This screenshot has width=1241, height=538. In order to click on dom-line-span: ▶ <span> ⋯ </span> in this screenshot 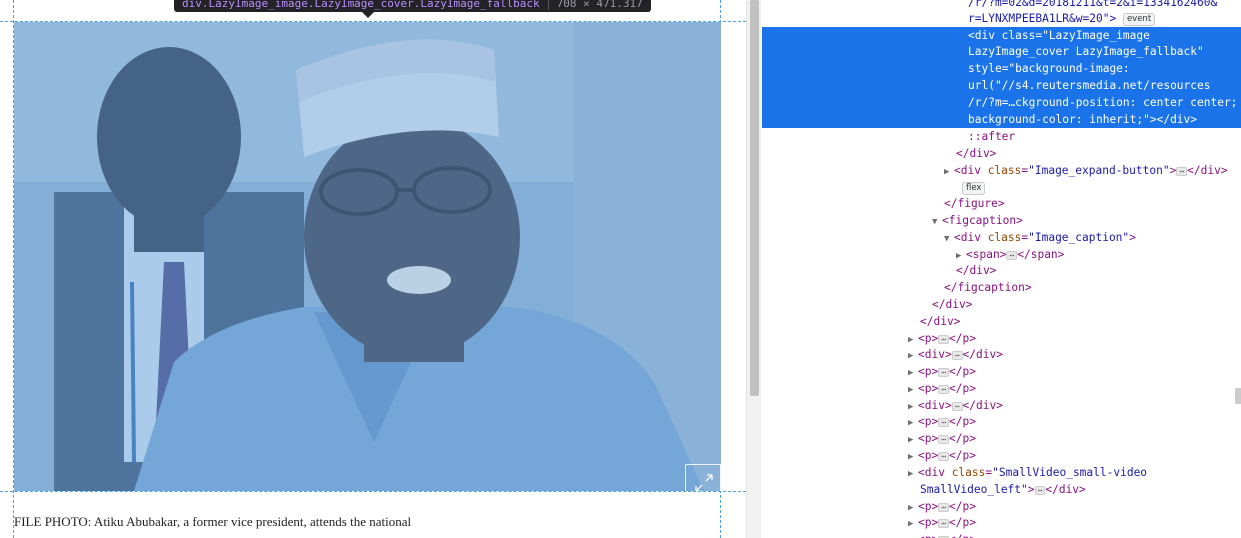, I will do `click(1098, 254)`.